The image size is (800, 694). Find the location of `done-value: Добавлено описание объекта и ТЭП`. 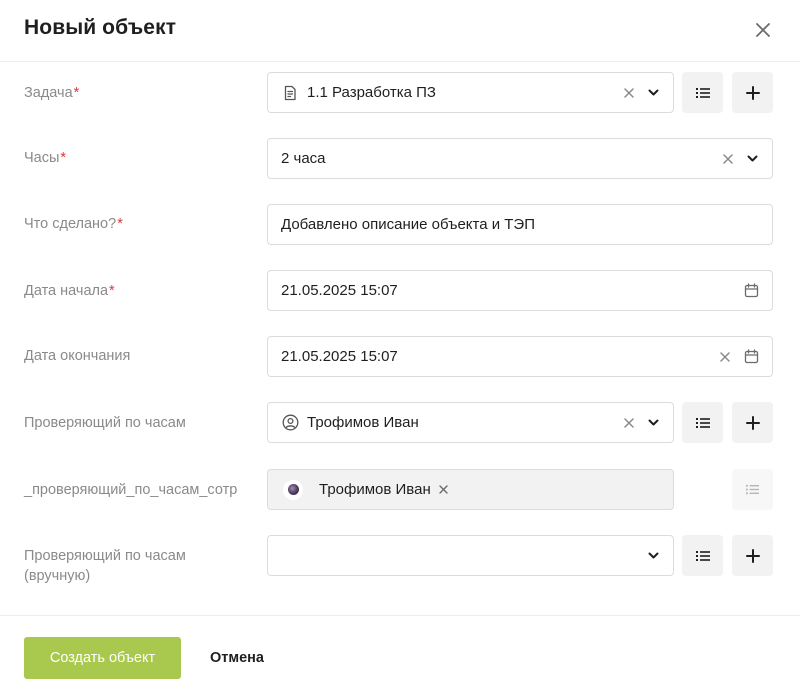

done-value: Добавлено описание объекта и ТЭП is located at coordinates (408, 224).